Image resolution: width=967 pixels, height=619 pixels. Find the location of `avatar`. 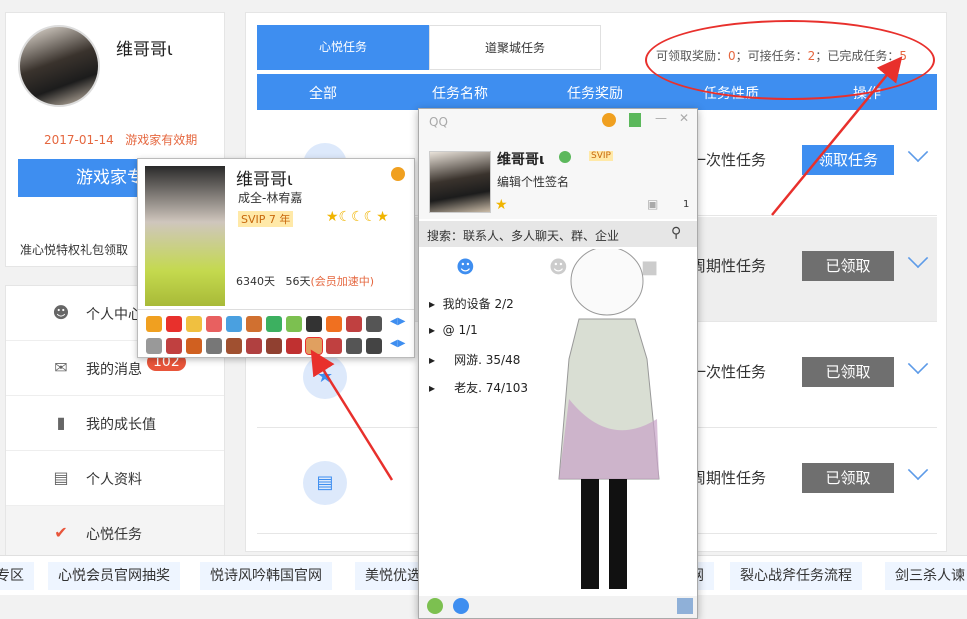

avatar is located at coordinates (59, 66).